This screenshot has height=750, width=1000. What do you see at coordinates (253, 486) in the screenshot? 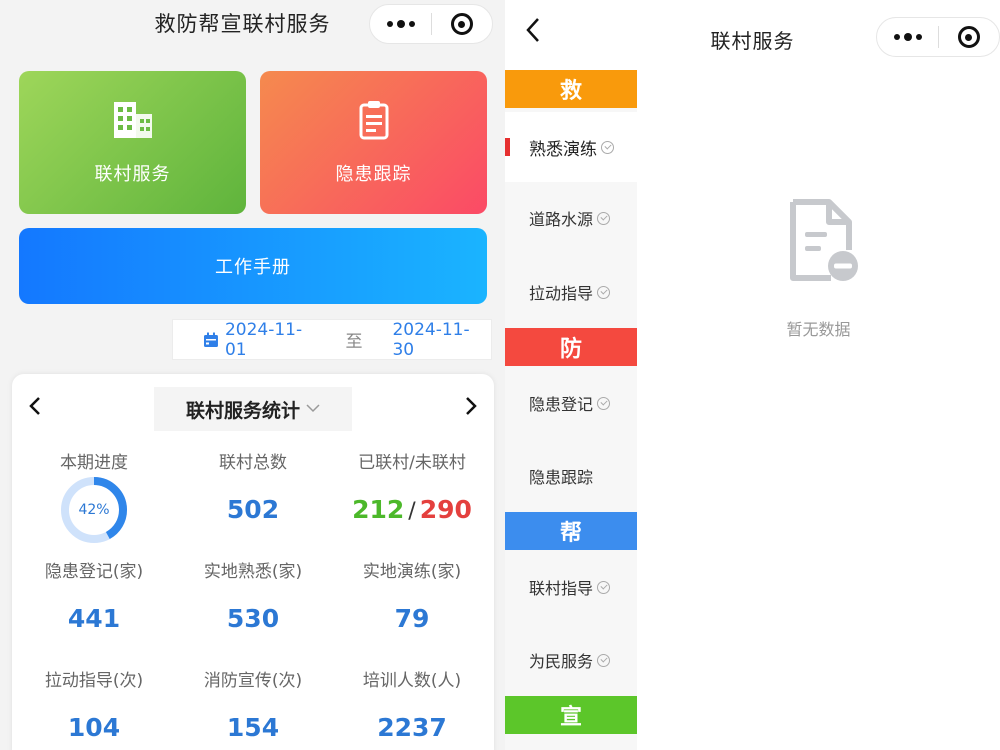
I see `total-villages-stat: 联村总数 502` at bounding box center [253, 486].